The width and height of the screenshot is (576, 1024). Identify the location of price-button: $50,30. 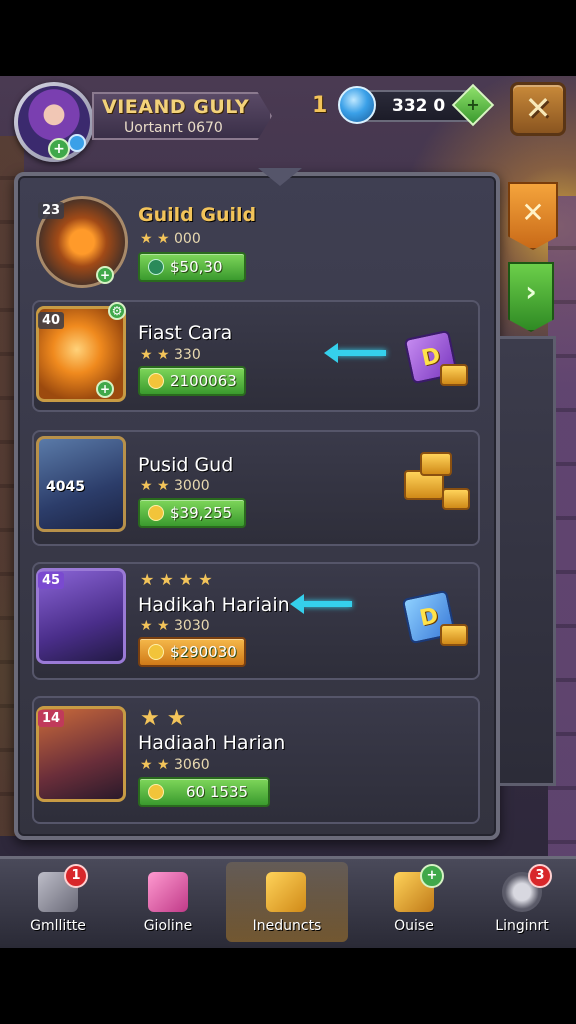
(192, 267).